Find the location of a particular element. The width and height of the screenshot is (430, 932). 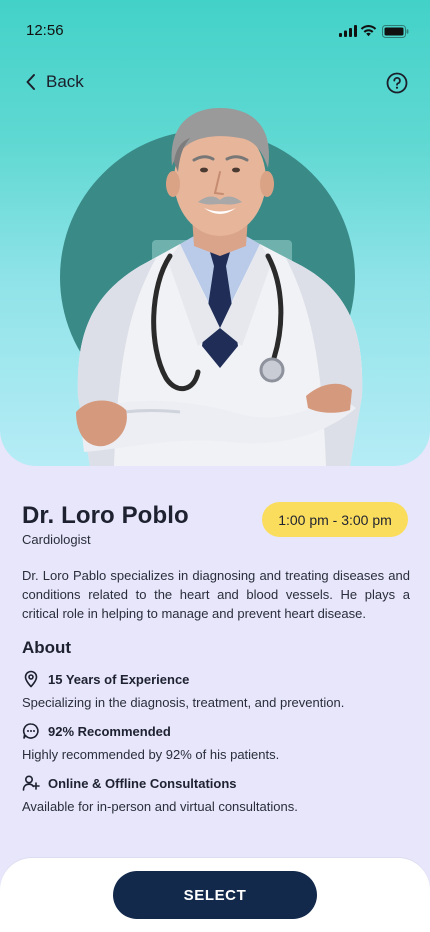

select-button: SELECT is located at coordinates (215, 895).